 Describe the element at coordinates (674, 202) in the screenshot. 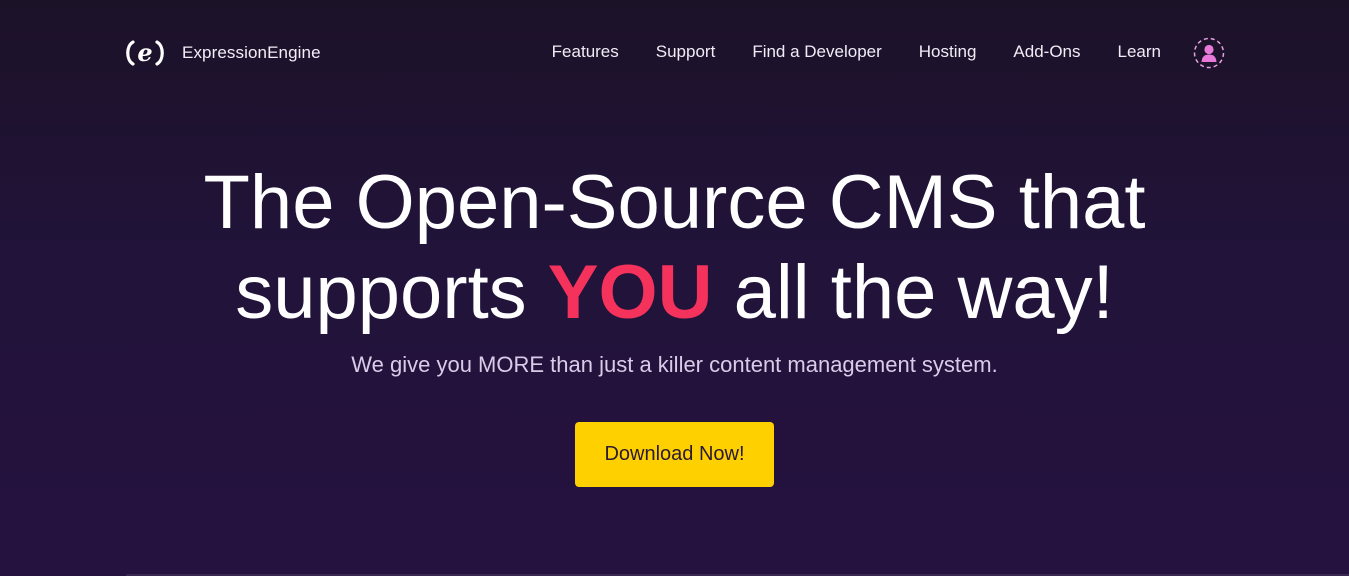

I see `headline-line-1: The Open-Source CMS that` at that location.